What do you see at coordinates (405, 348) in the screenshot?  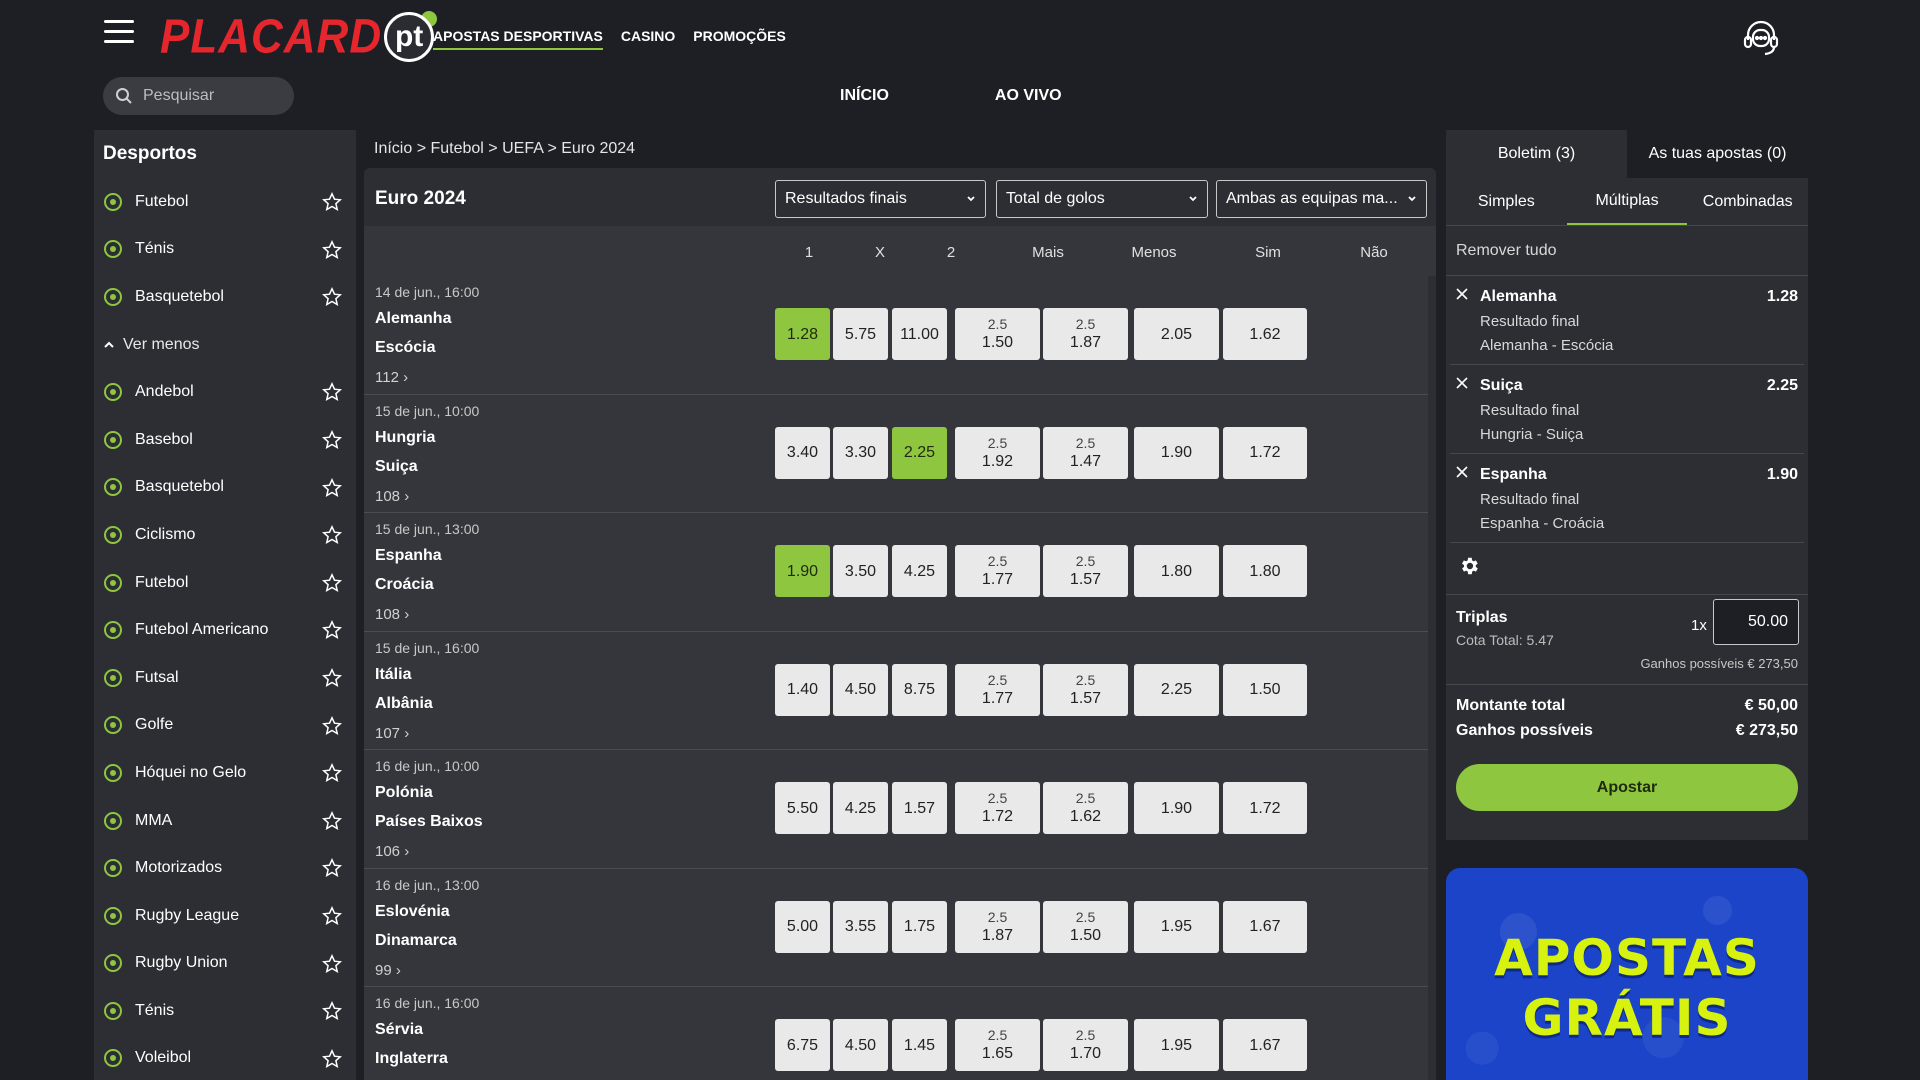 I see `away-team: Escócia` at bounding box center [405, 348].